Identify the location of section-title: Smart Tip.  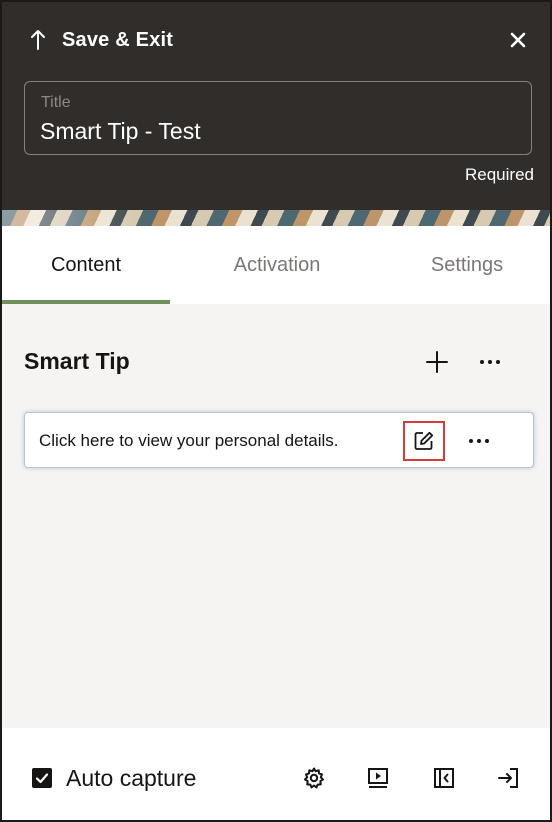
(77, 361).